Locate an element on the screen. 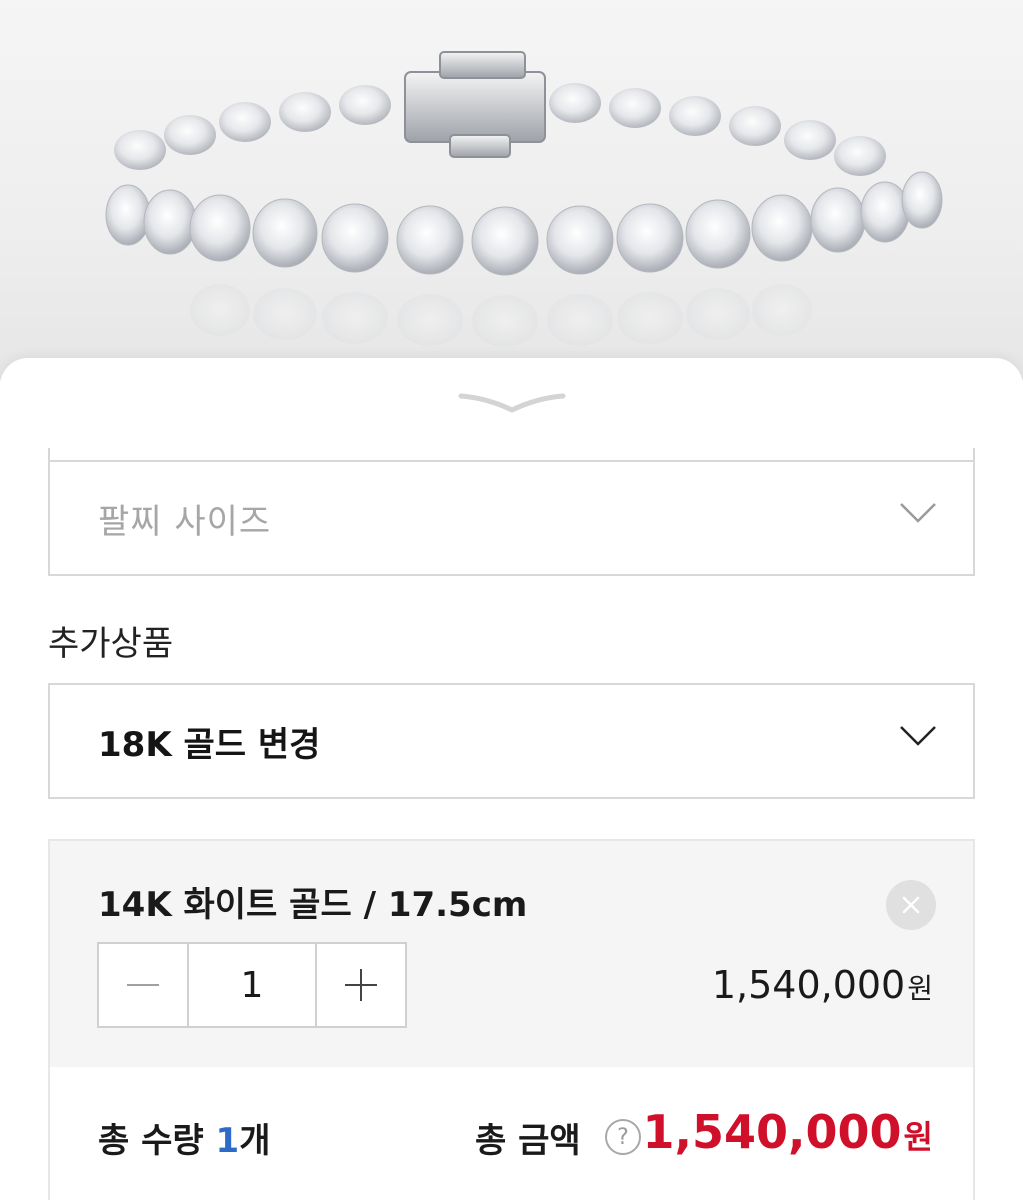  addon-product-select: 18K 골드 변경 is located at coordinates (511, 741).